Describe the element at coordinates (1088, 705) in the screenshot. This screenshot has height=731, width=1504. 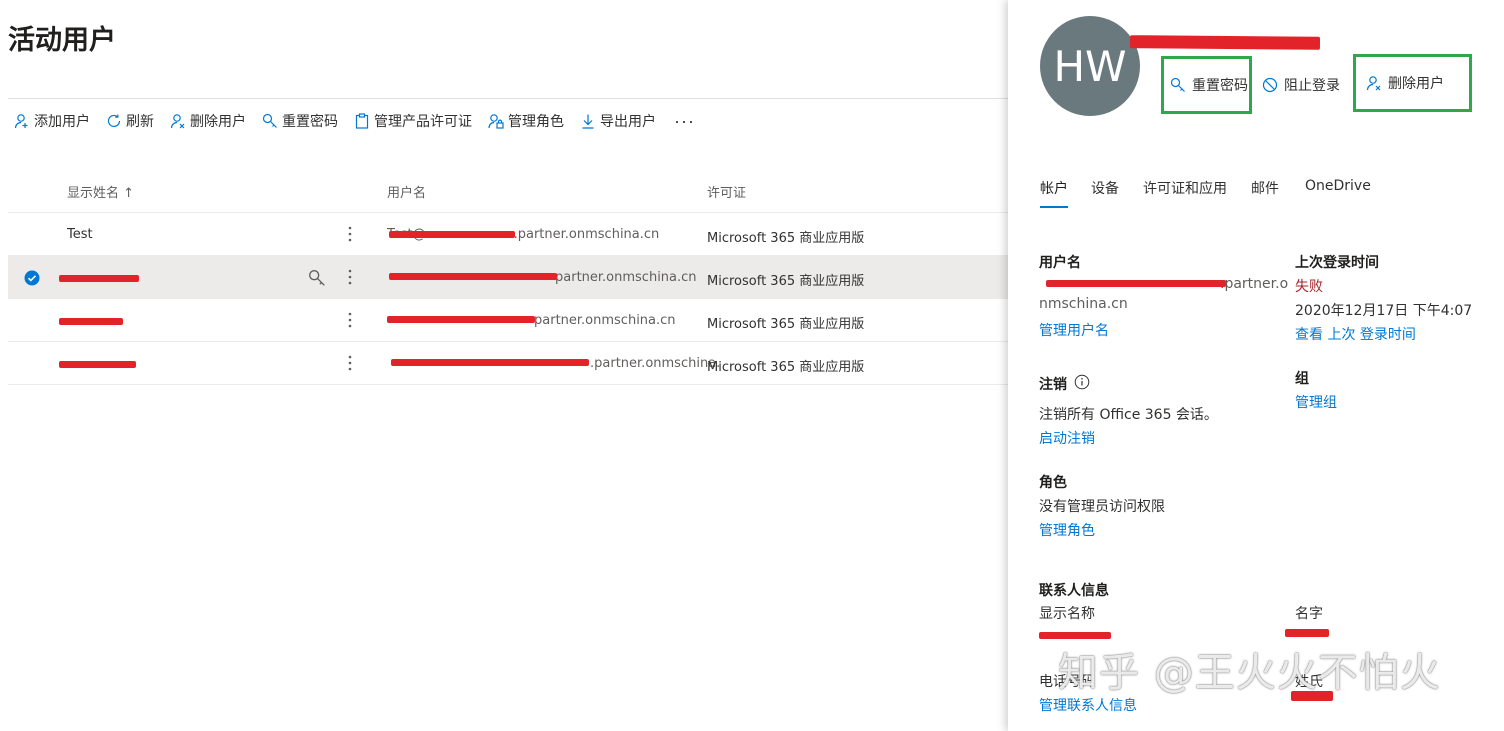
I see `manage-contact-info-link: 管理联系人信息` at that location.